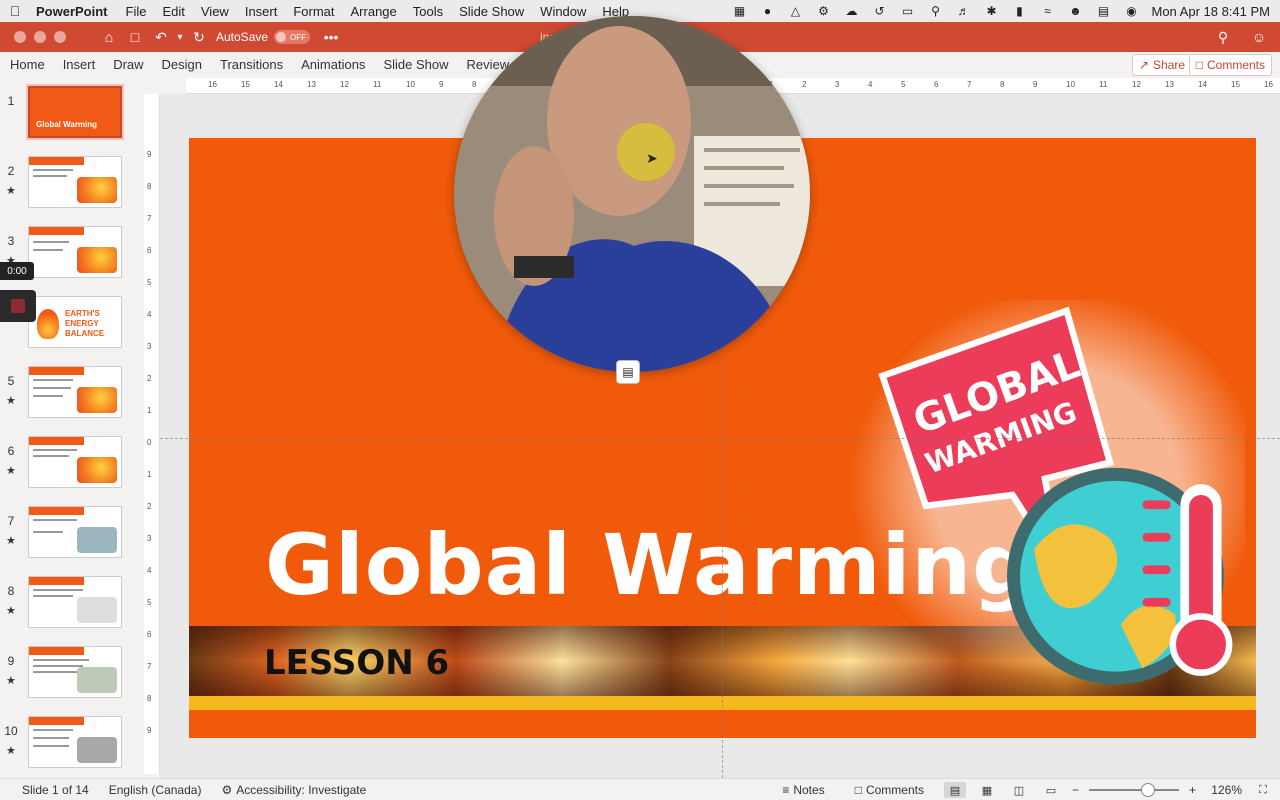 The width and height of the screenshot is (1280, 800). What do you see at coordinates (11, 171) in the screenshot?
I see `slide-number: 2` at bounding box center [11, 171].